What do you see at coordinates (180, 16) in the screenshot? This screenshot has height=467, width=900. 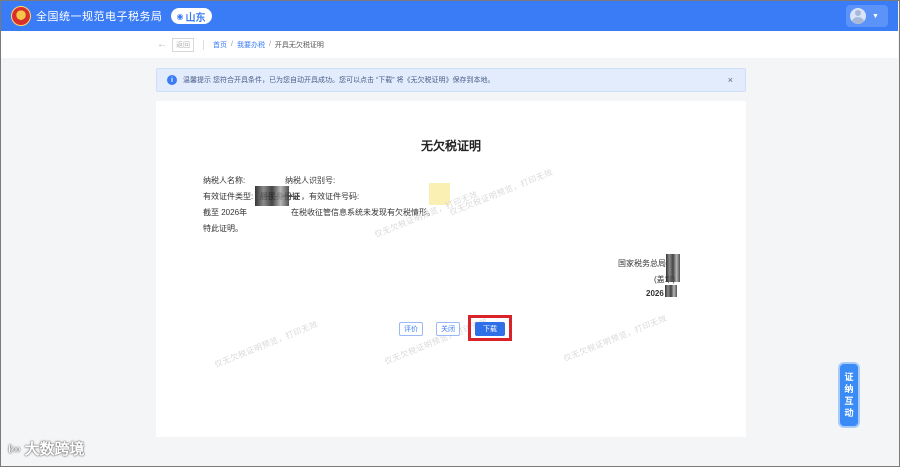 I see `location-pin-icon: ◉` at bounding box center [180, 16].